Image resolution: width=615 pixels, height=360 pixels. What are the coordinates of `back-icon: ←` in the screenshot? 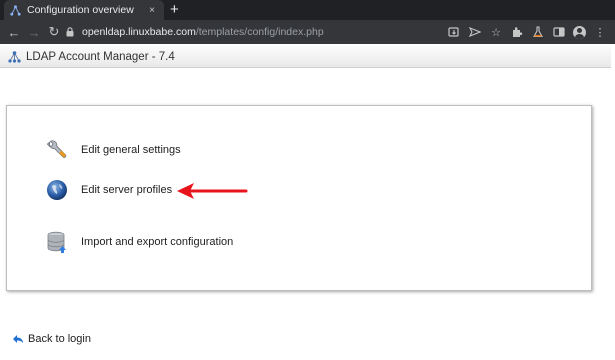 It's located at (14, 32).